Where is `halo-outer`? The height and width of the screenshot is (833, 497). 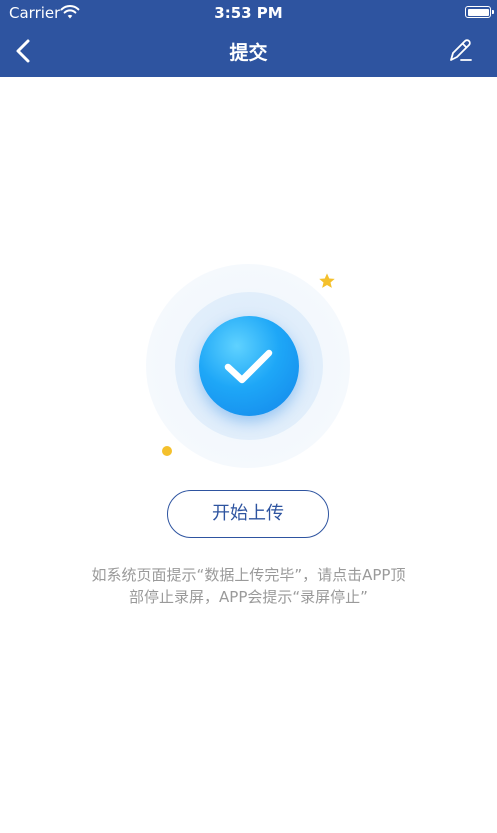
halo-outer is located at coordinates (248, 366).